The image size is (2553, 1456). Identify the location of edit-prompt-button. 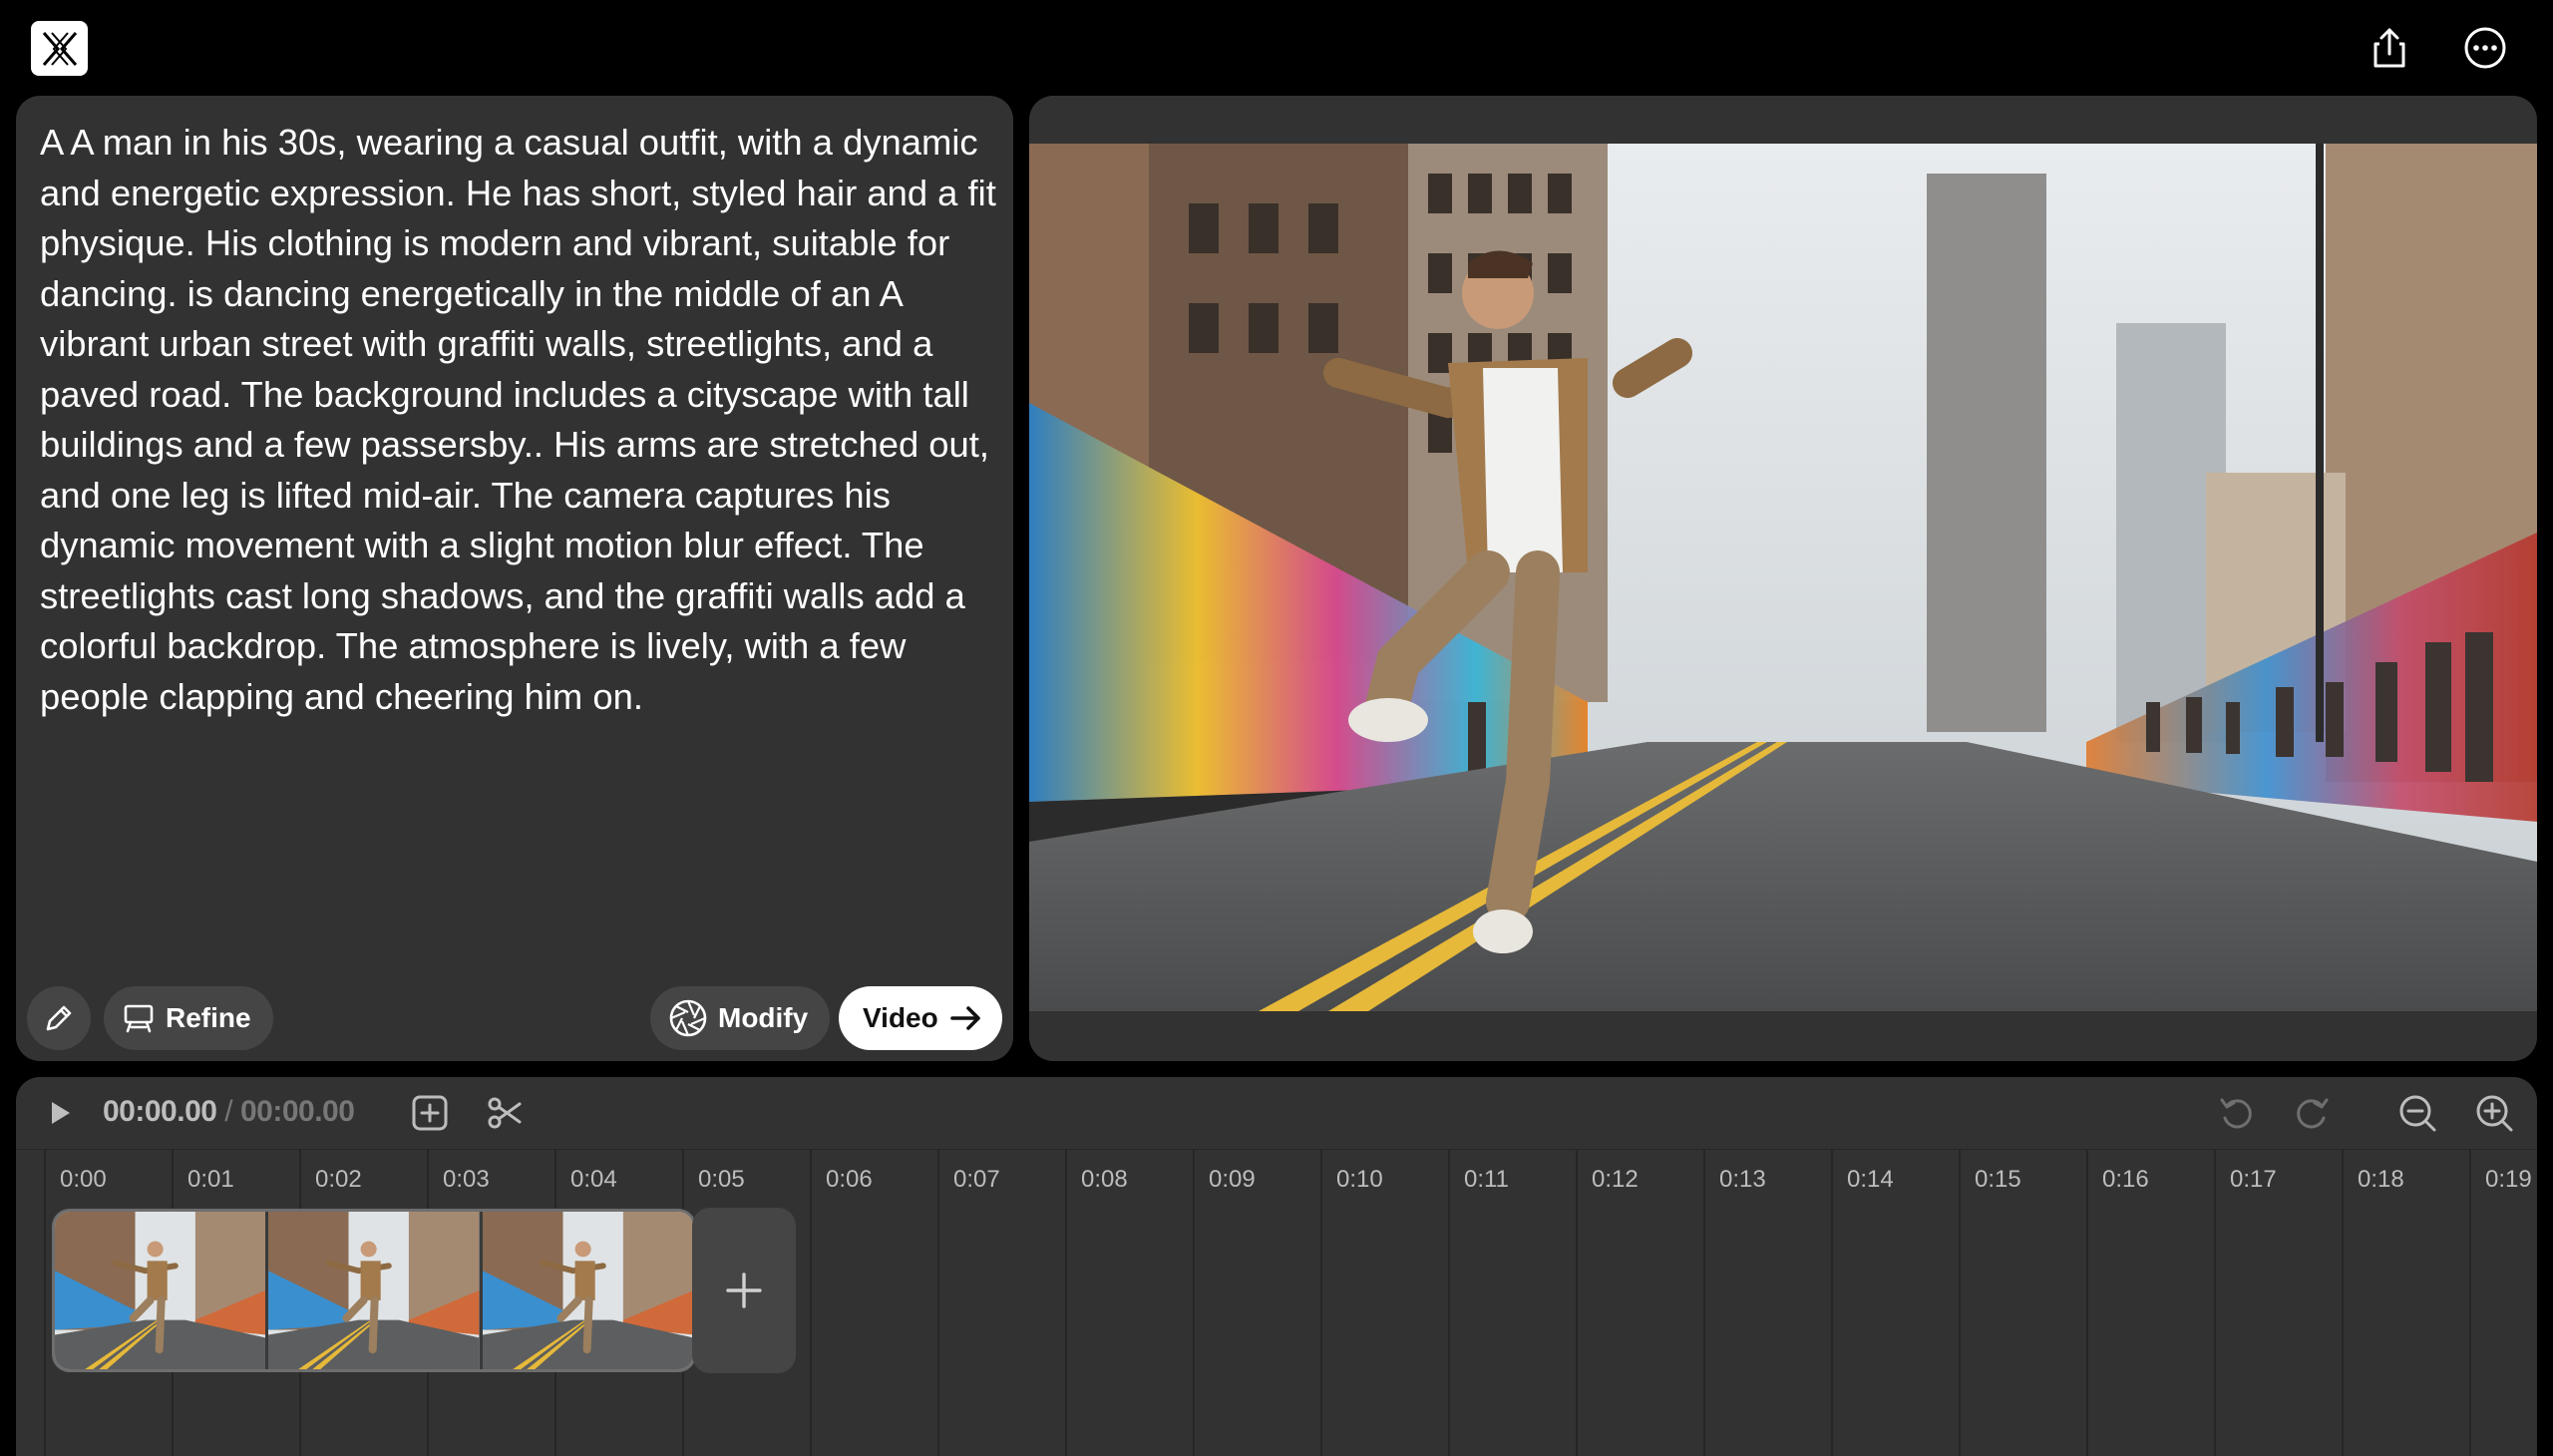
(59, 1018).